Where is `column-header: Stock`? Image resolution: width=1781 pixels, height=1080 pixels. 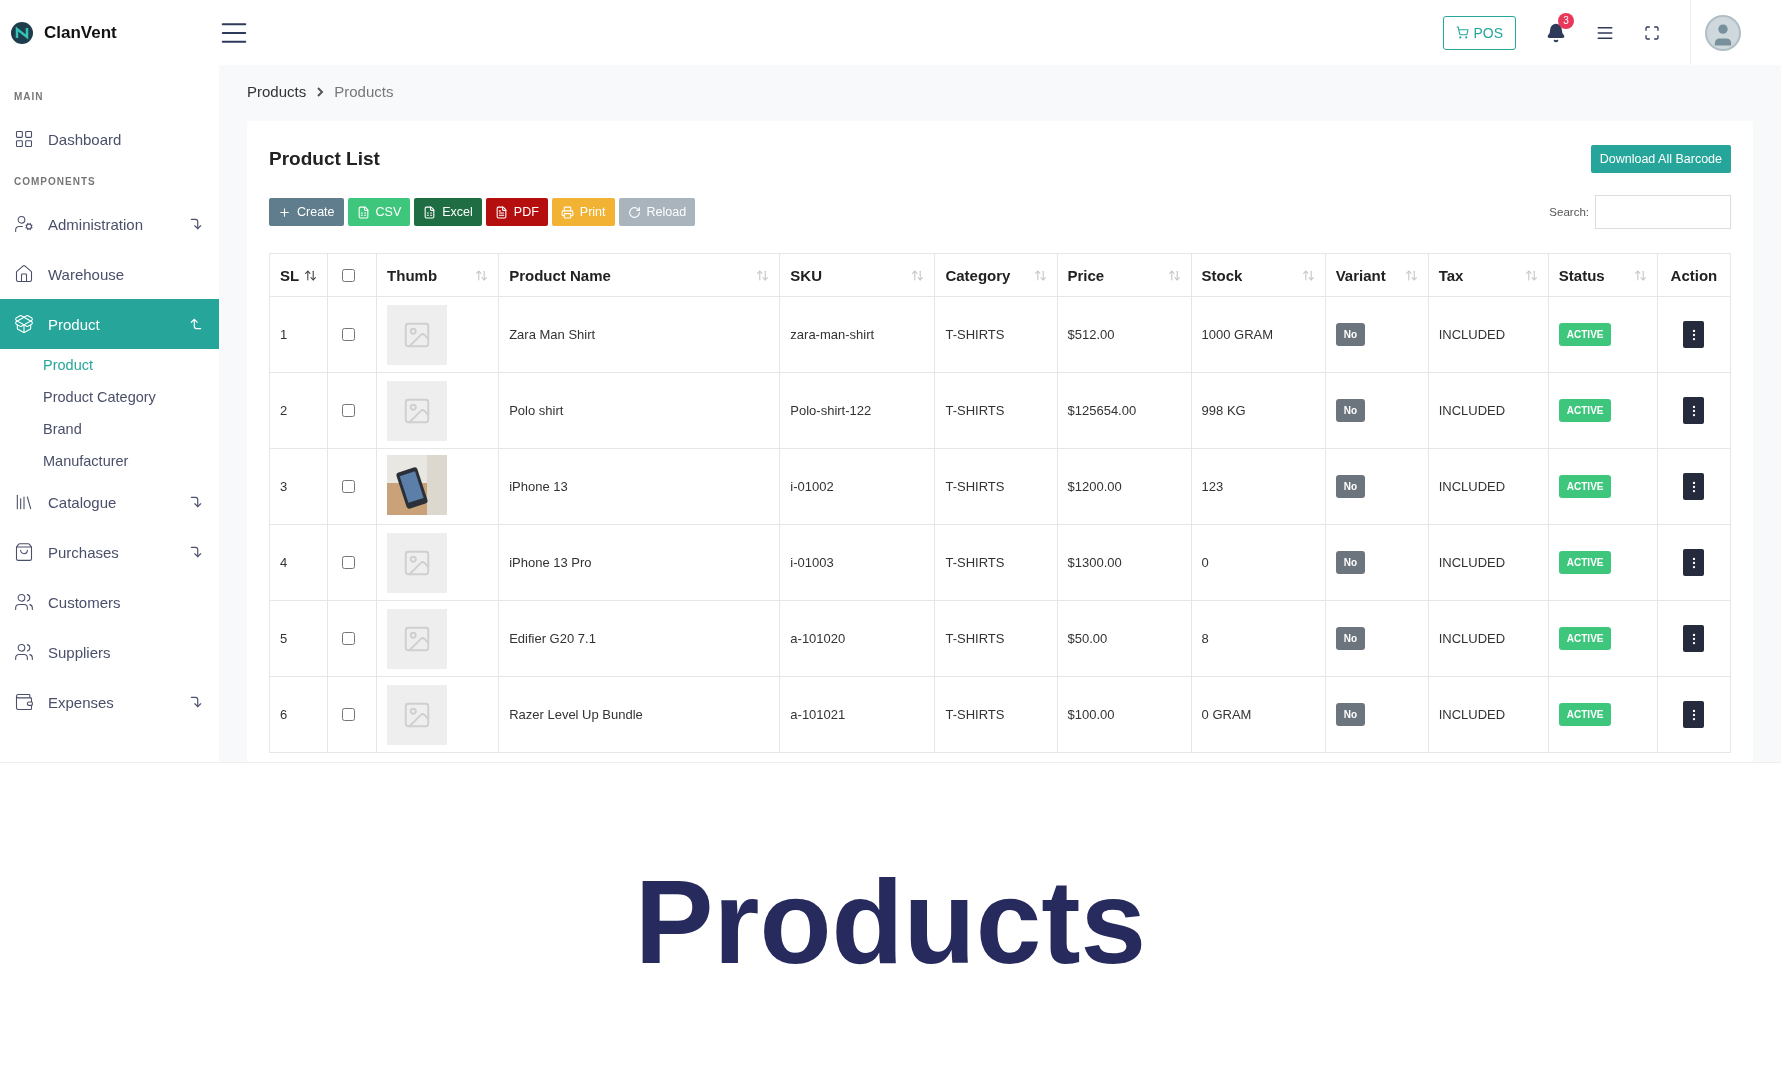
column-header: Stock is located at coordinates (1222, 275).